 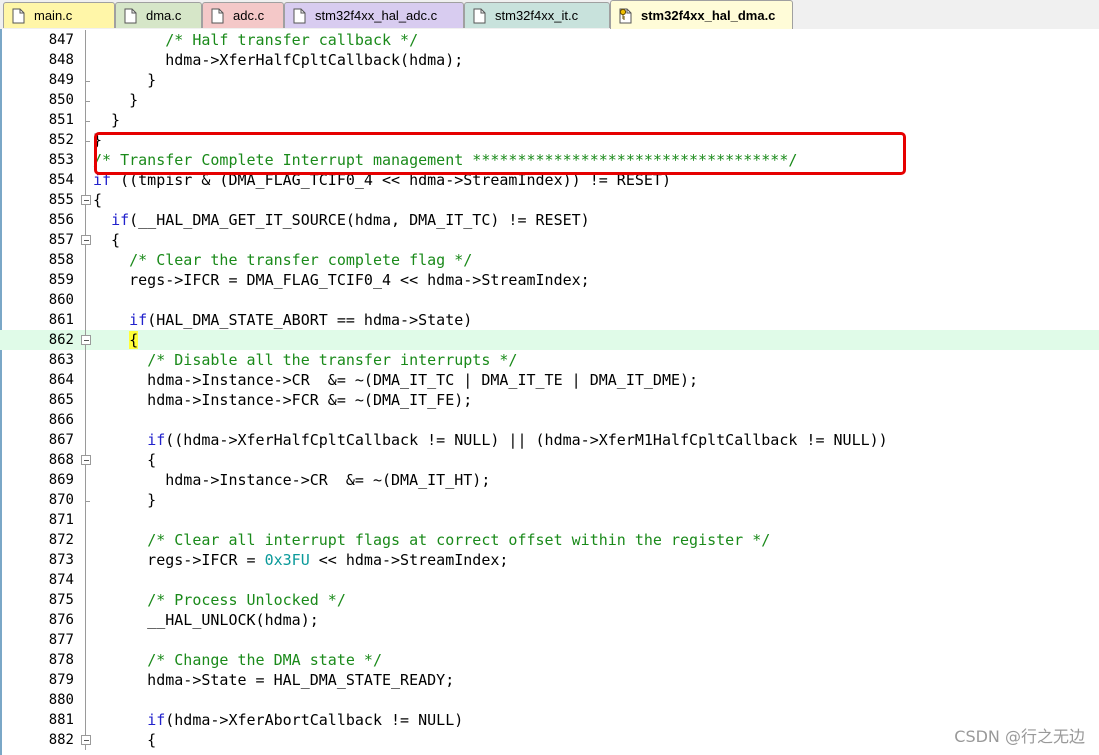 What do you see at coordinates (61, 100) in the screenshot?
I see `line-number: 850` at bounding box center [61, 100].